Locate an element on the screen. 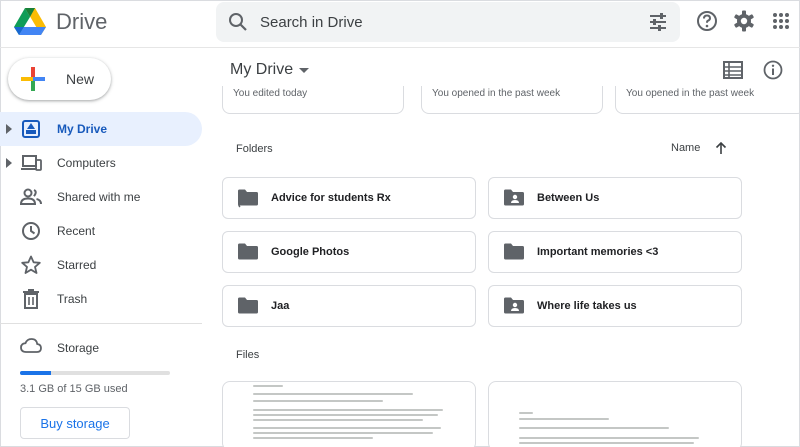 The image size is (800, 447). sidebar-item-starred: Starred is located at coordinates (101, 265).